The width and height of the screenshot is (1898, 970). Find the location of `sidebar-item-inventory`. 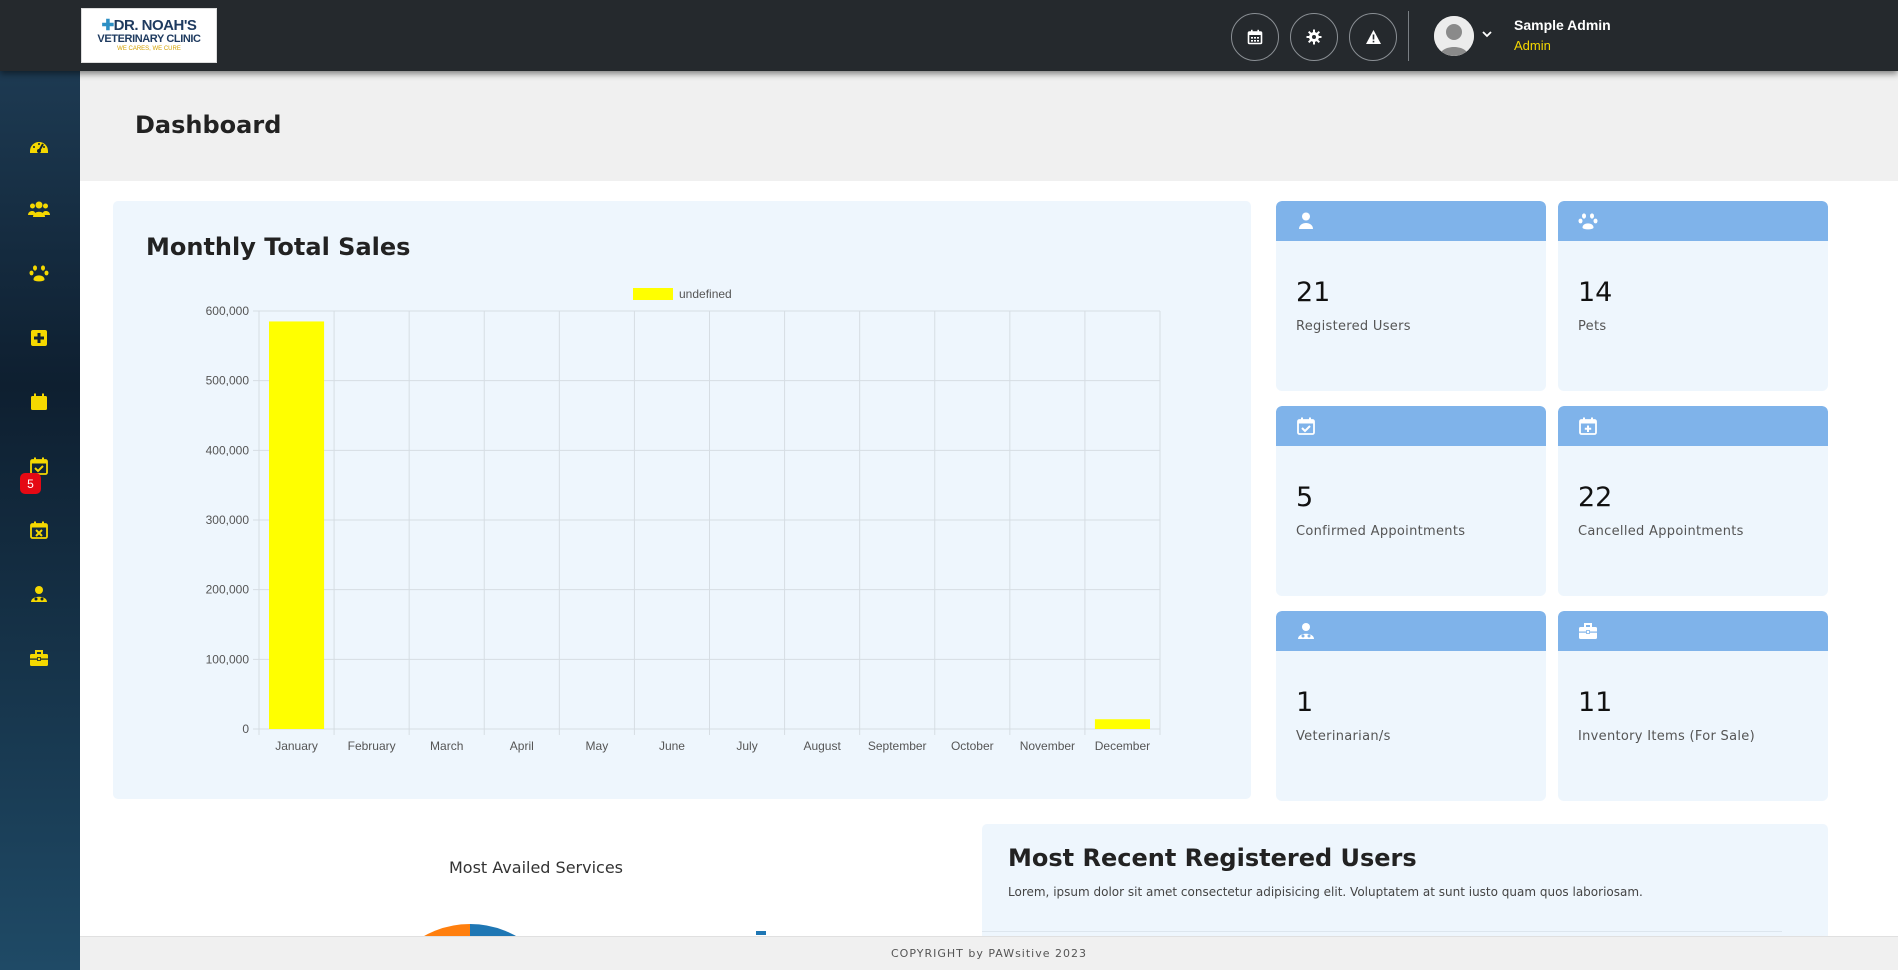

sidebar-item-inventory is located at coordinates (39, 658).